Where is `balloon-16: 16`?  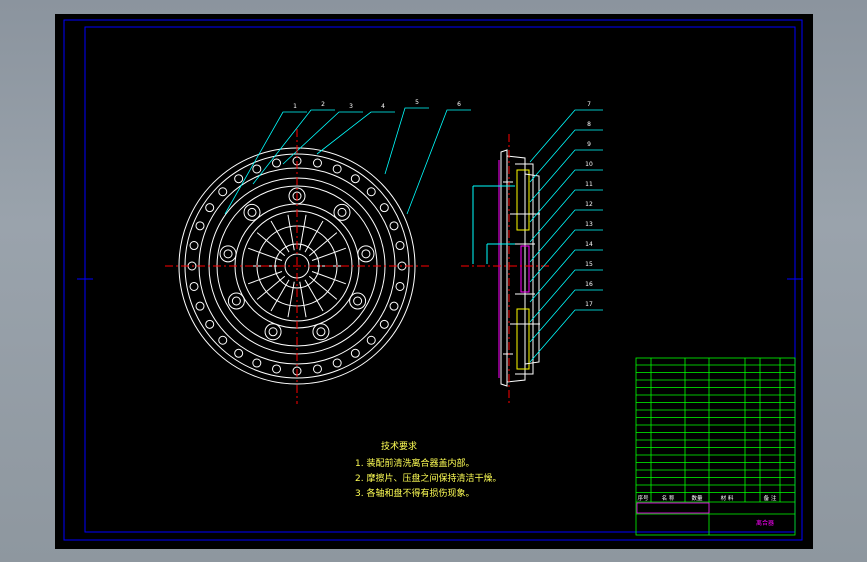
balloon-16: 16 is located at coordinates (589, 284).